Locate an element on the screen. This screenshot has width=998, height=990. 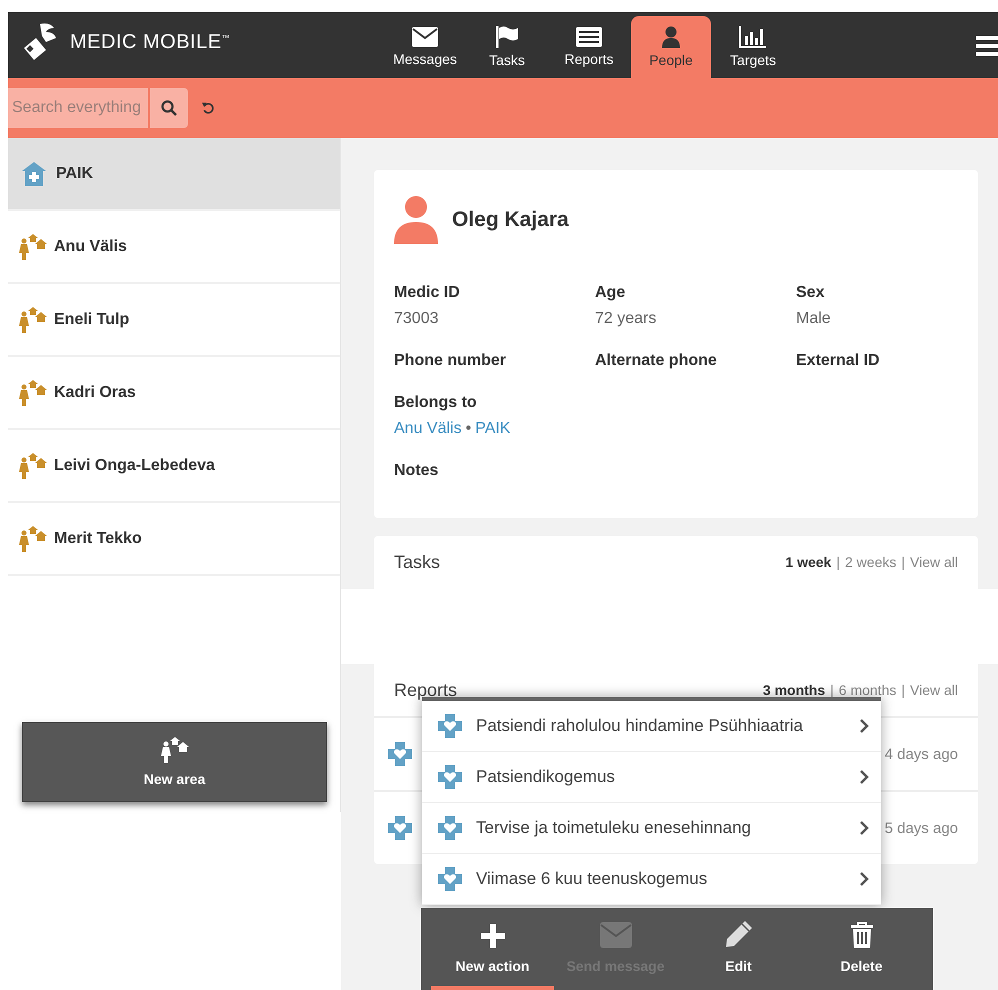
nav-tab: Targets is located at coordinates (753, 47).